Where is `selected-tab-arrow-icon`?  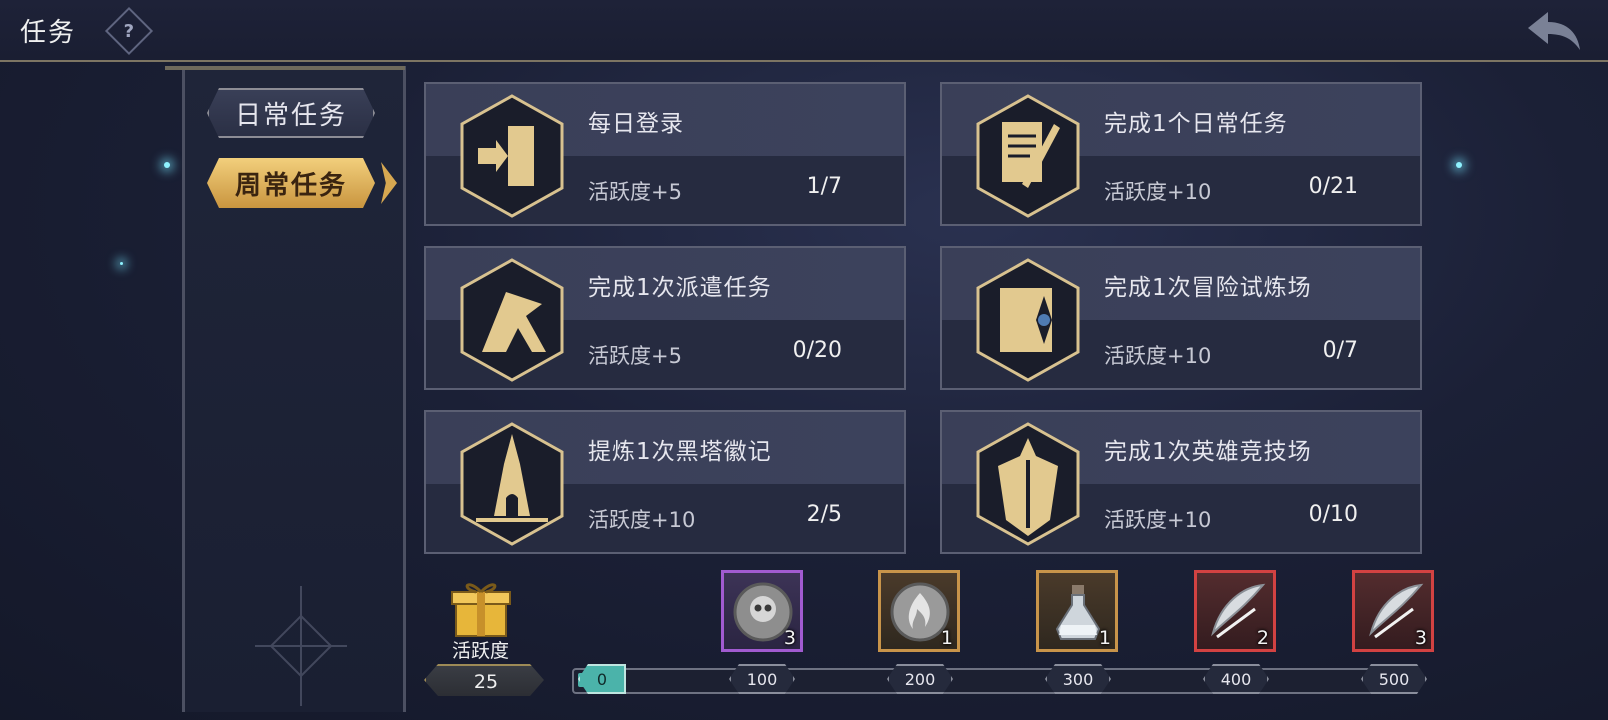
selected-tab-arrow-icon is located at coordinates (389, 183).